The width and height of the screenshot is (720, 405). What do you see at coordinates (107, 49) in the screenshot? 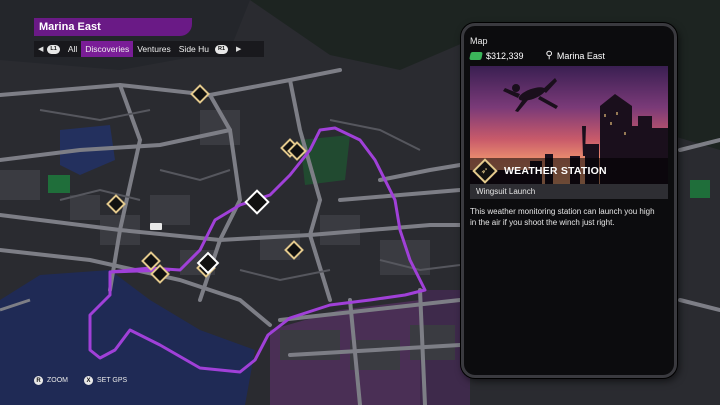
I see `tab-discoveries: Discoveries` at bounding box center [107, 49].